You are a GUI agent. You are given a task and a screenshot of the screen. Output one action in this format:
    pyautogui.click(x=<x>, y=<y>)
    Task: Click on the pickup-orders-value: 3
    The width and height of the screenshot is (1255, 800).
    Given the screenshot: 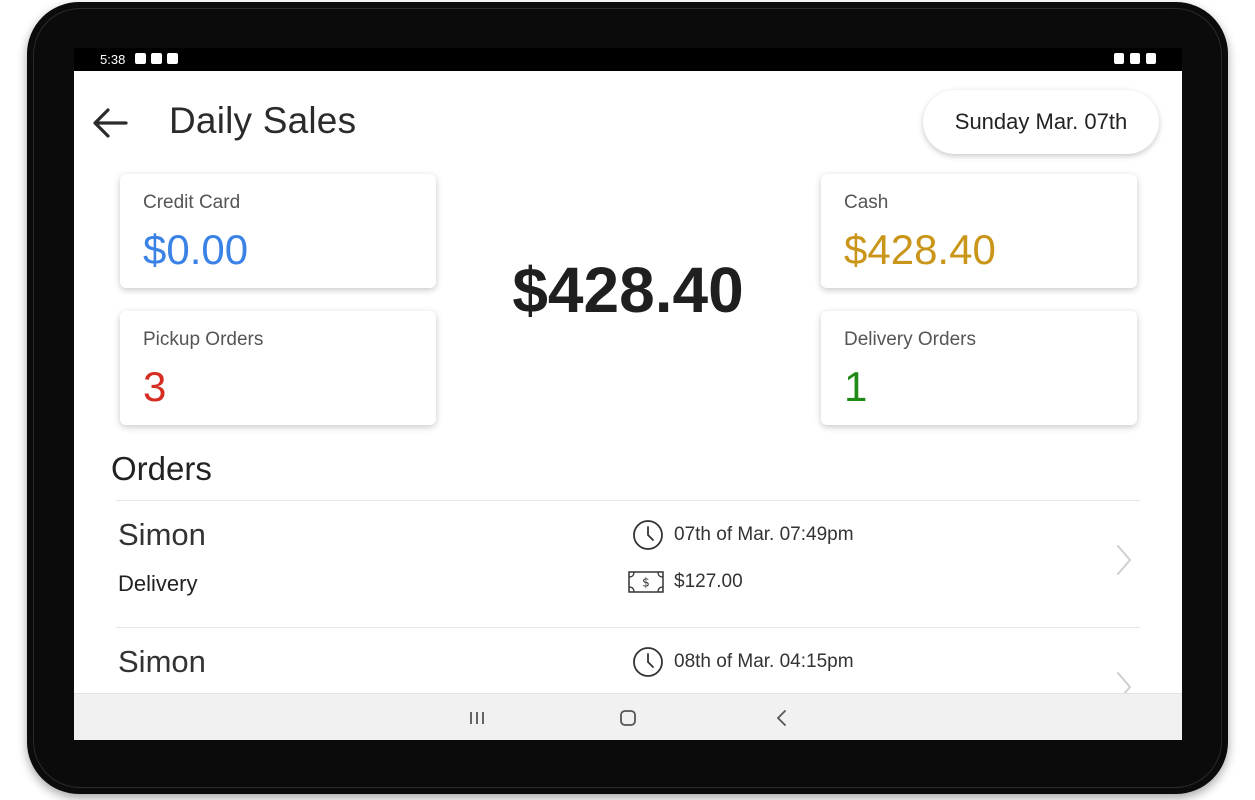 What is the action you would take?
    pyautogui.click(x=155, y=386)
    